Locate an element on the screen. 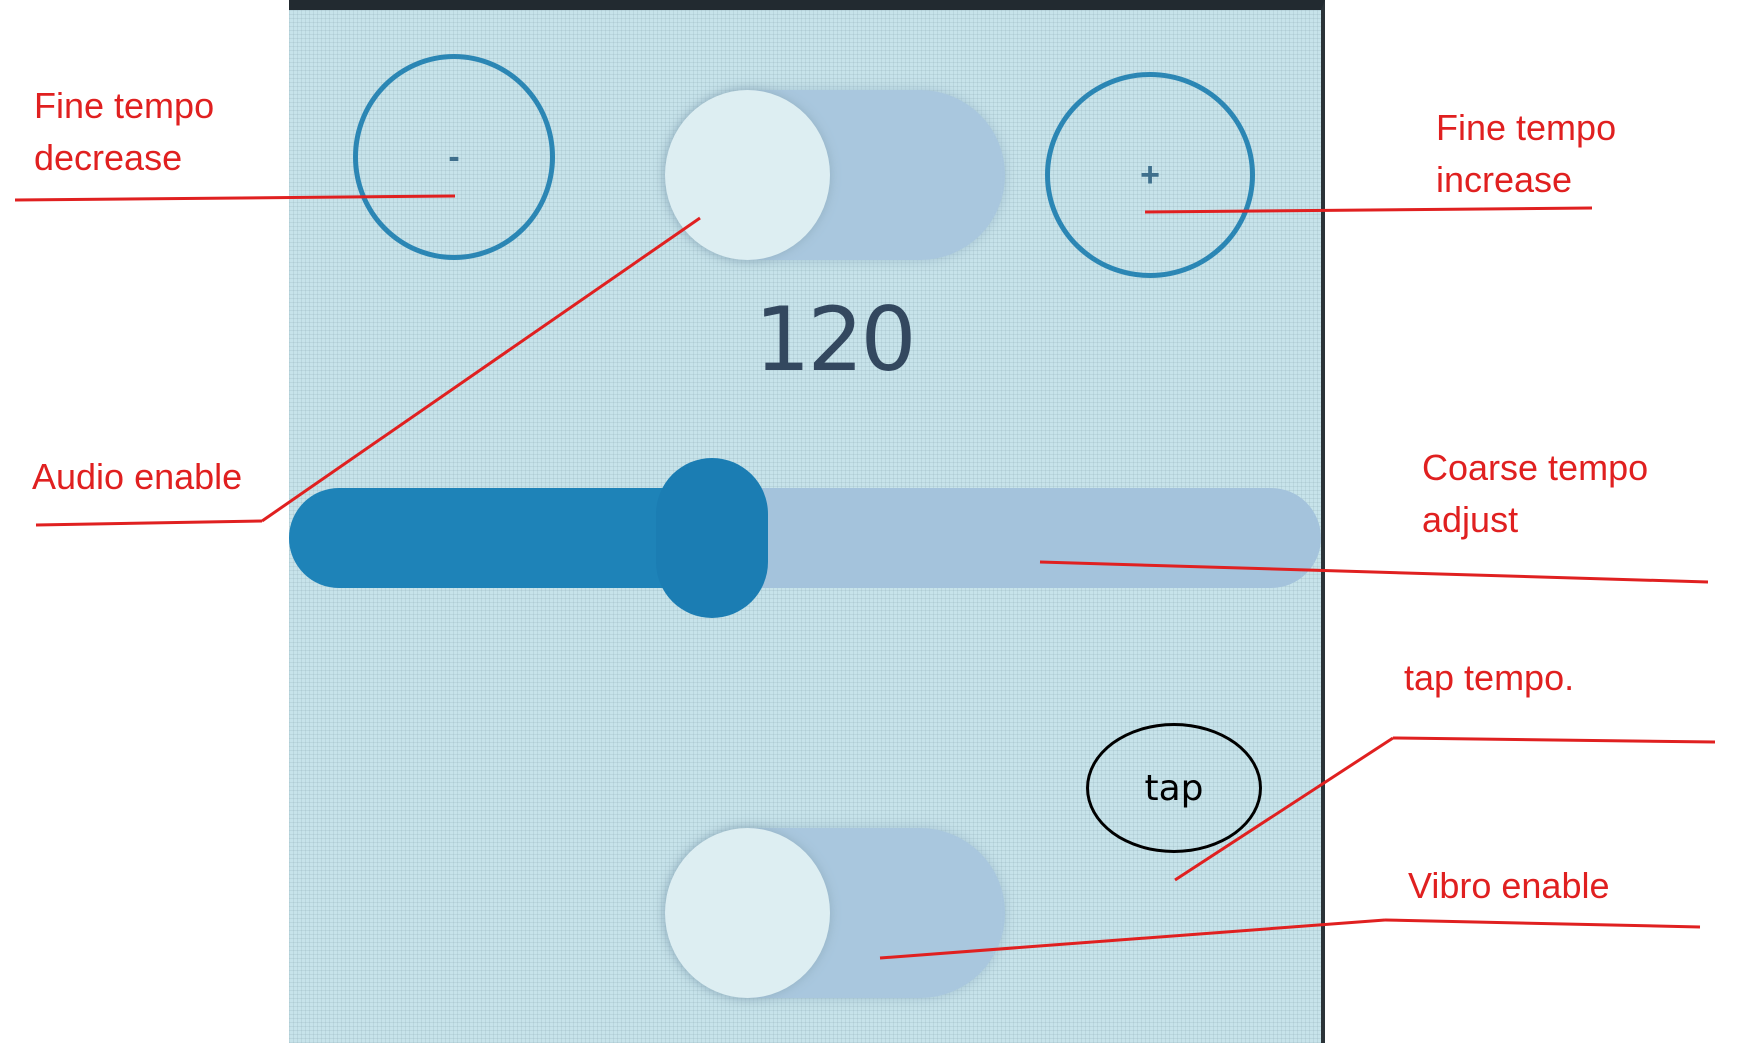 Image resolution: width=1744 pixels, height=1043 pixels. slider-fill is located at coordinates (500, 538).